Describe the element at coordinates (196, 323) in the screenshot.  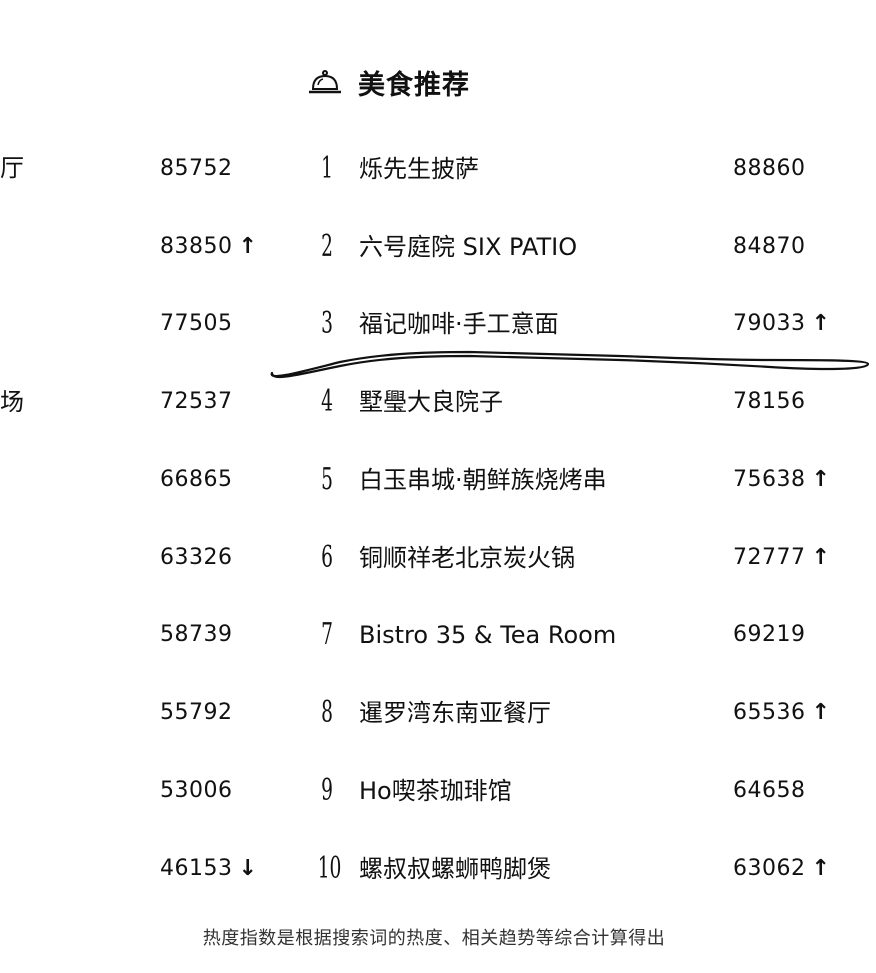
I see `prev-score: 77505` at that location.